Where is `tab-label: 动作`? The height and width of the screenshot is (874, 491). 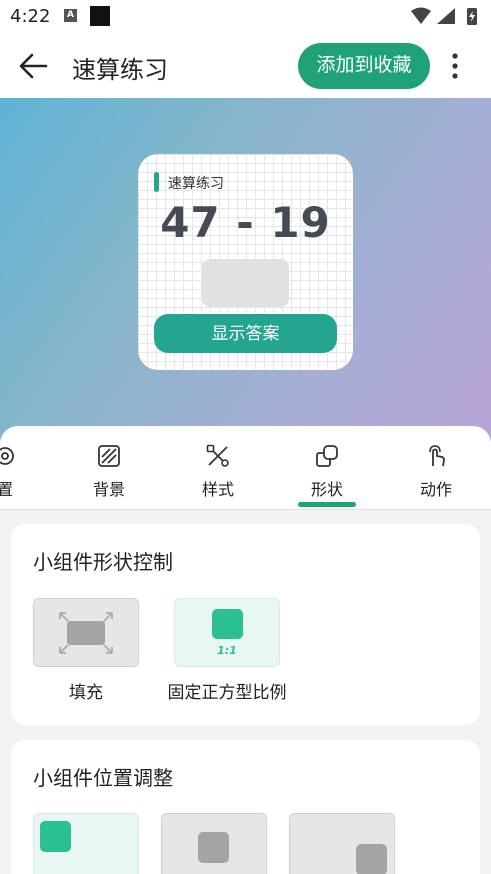 tab-label: 动作 is located at coordinates (435, 489).